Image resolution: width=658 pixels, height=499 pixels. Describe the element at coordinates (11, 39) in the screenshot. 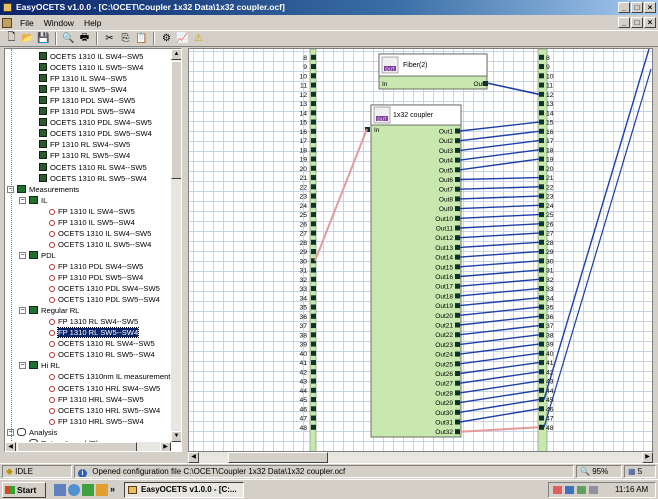

I see `new-file-icon: 🗋` at that location.